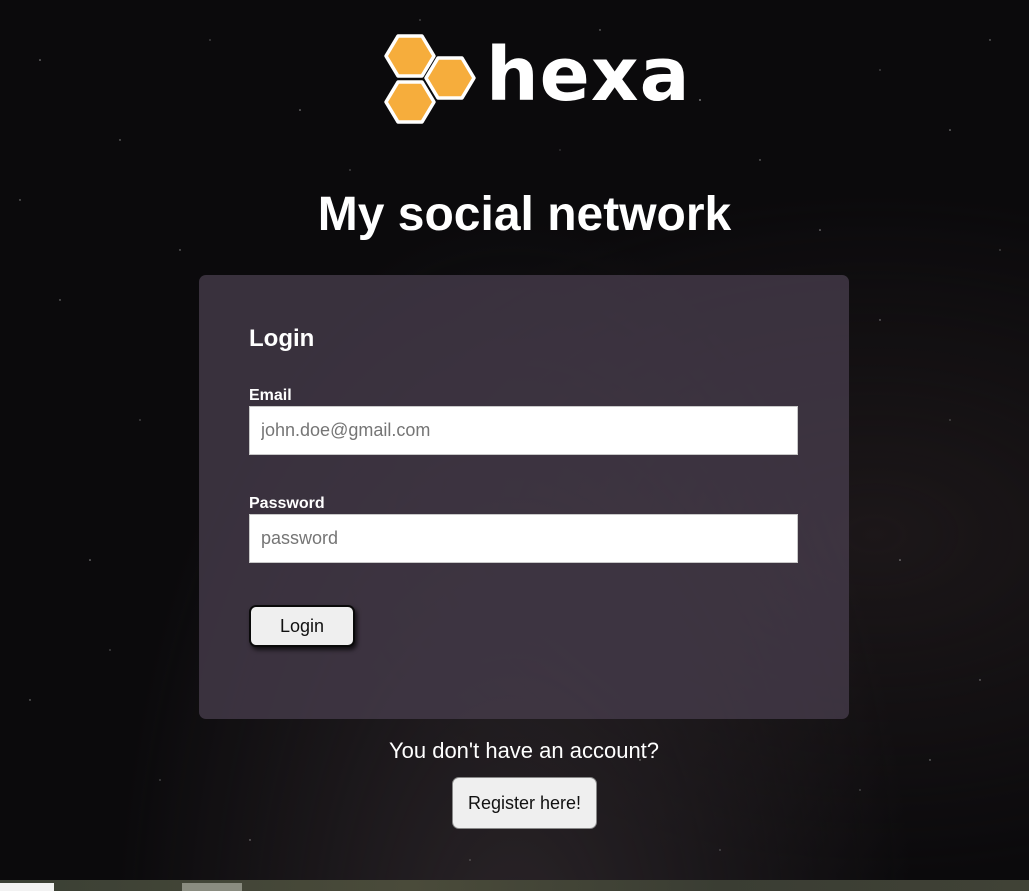  What do you see at coordinates (524, 214) in the screenshot?
I see `page-title: My social network` at bounding box center [524, 214].